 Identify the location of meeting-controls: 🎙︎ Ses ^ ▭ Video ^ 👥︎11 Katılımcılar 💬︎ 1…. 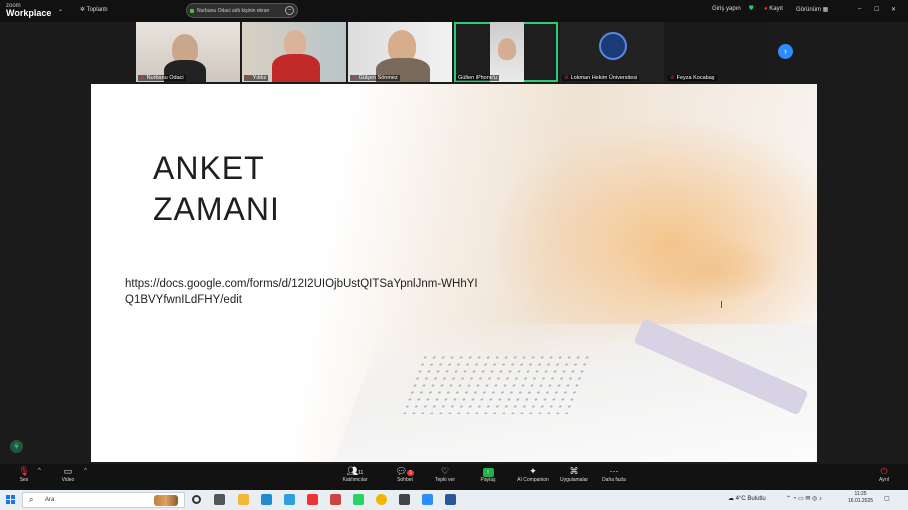
(454, 477).